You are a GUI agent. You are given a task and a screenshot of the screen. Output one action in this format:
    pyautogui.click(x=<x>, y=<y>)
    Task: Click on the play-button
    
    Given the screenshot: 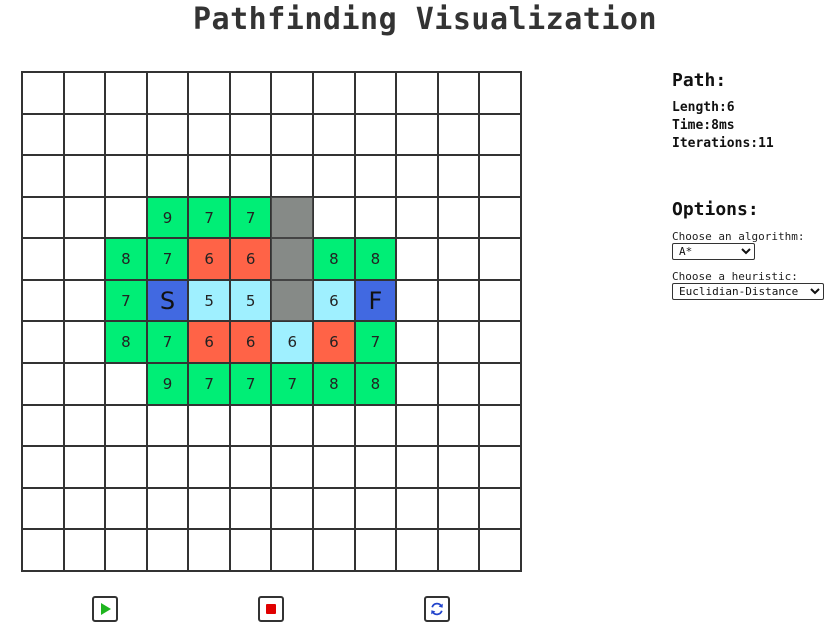 What is the action you would take?
    pyautogui.click(x=105, y=609)
    